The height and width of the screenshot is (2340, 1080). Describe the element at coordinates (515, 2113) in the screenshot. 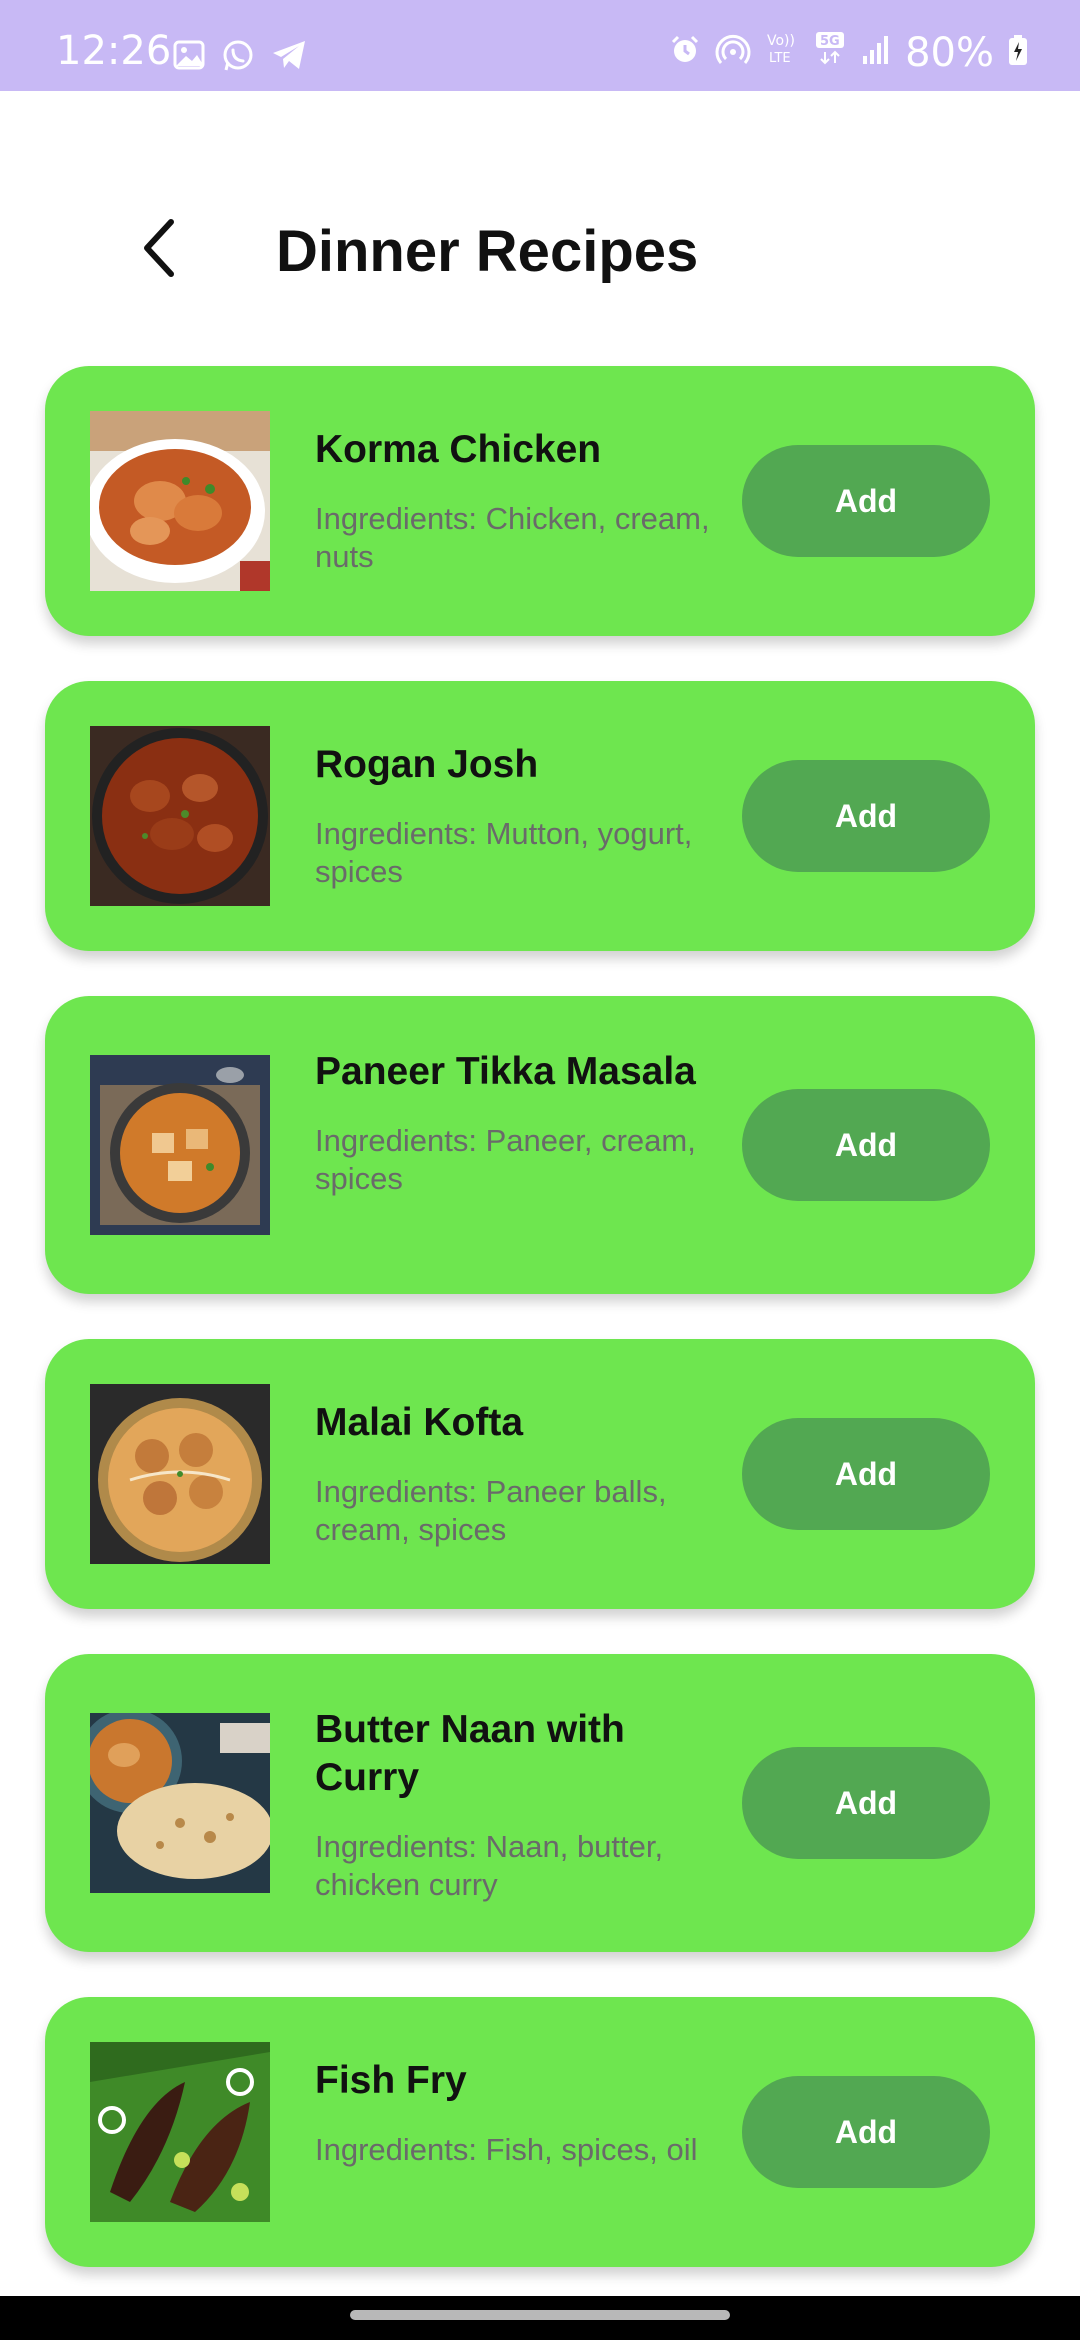

I see `recipe-text: Fish Fry Ingredients: Fish, spices, oil` at that location.